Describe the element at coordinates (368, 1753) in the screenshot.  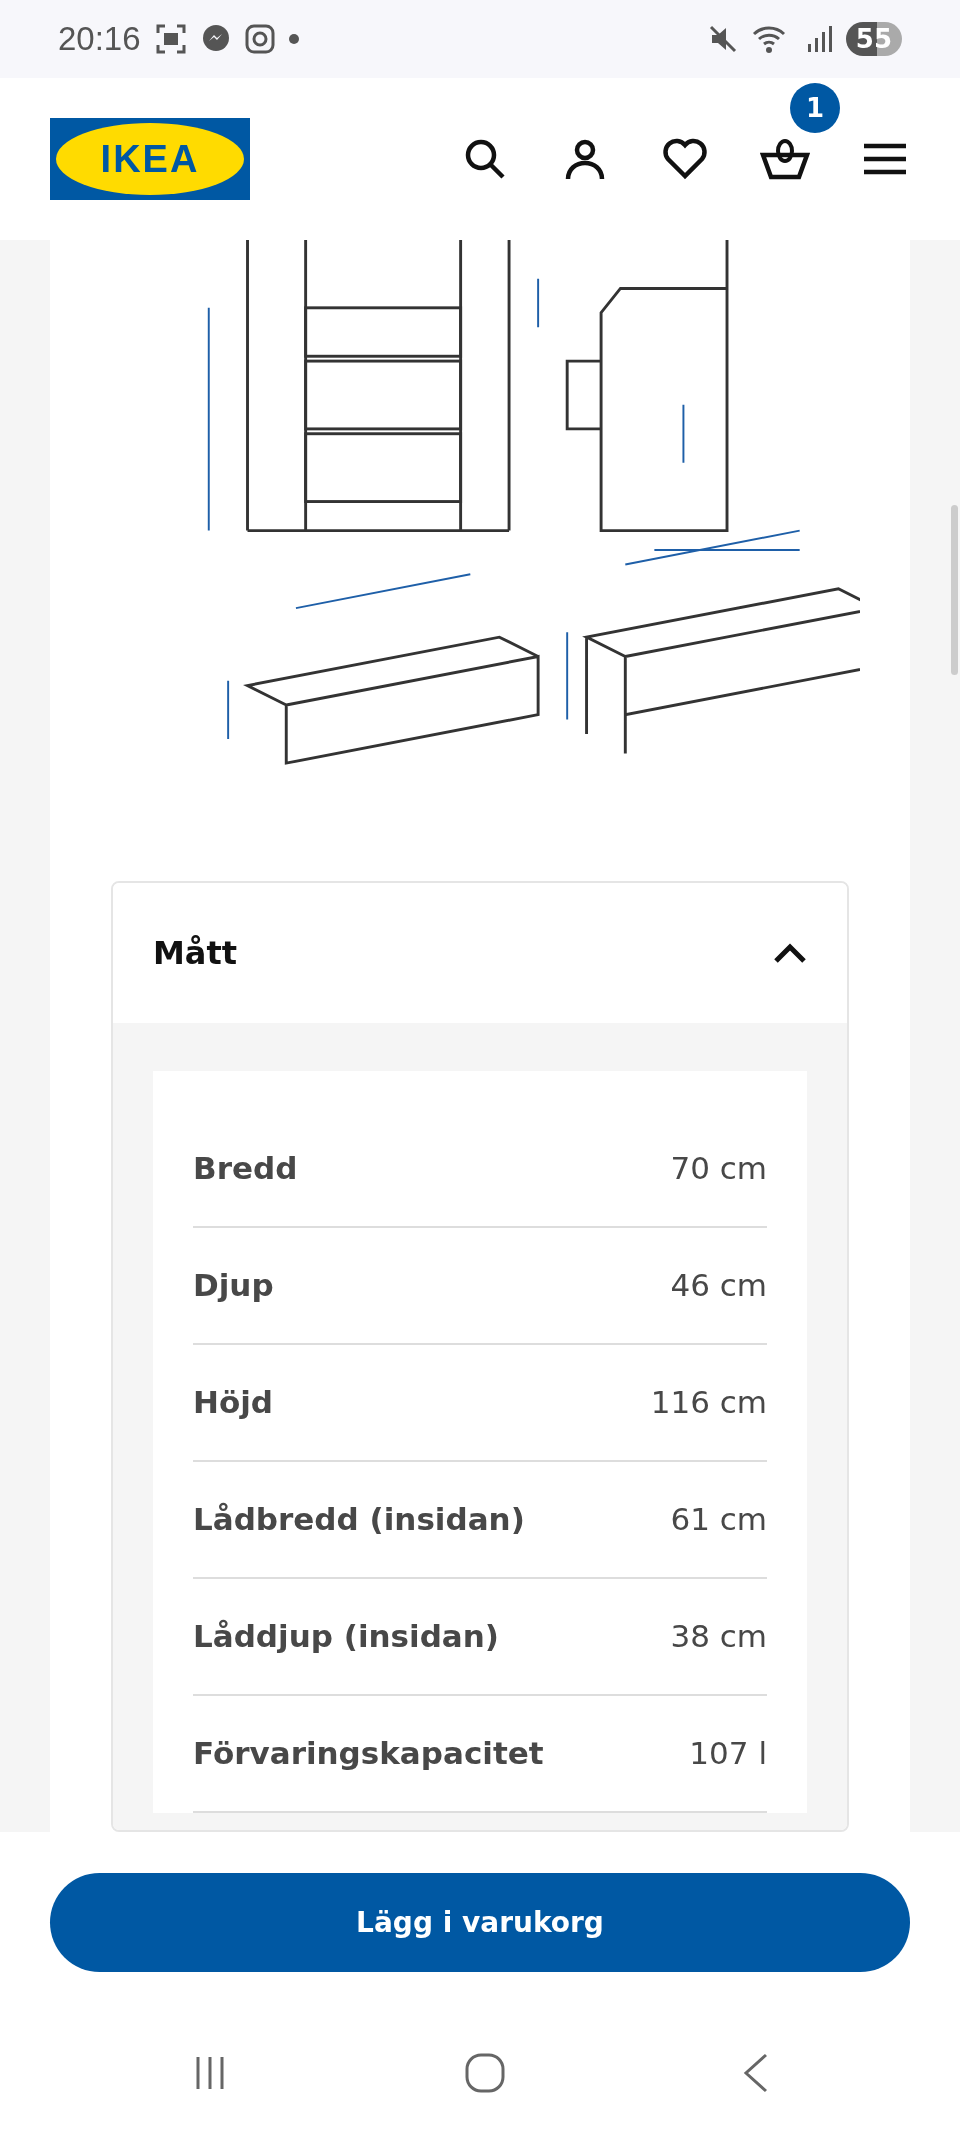
I see `dimension-label: Förvaringskapacitet` at that location.